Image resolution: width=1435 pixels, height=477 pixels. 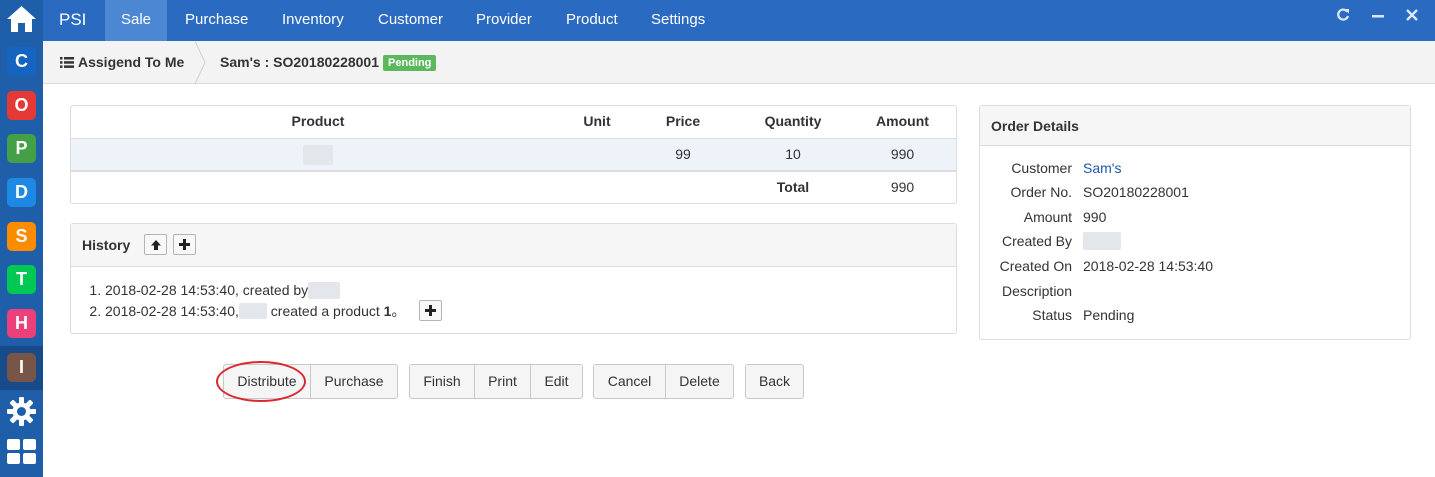 What do you see at coordinates (699, 381) in the screenshot?
I see `delete-button: Delete` at bounding box center [699, 381].